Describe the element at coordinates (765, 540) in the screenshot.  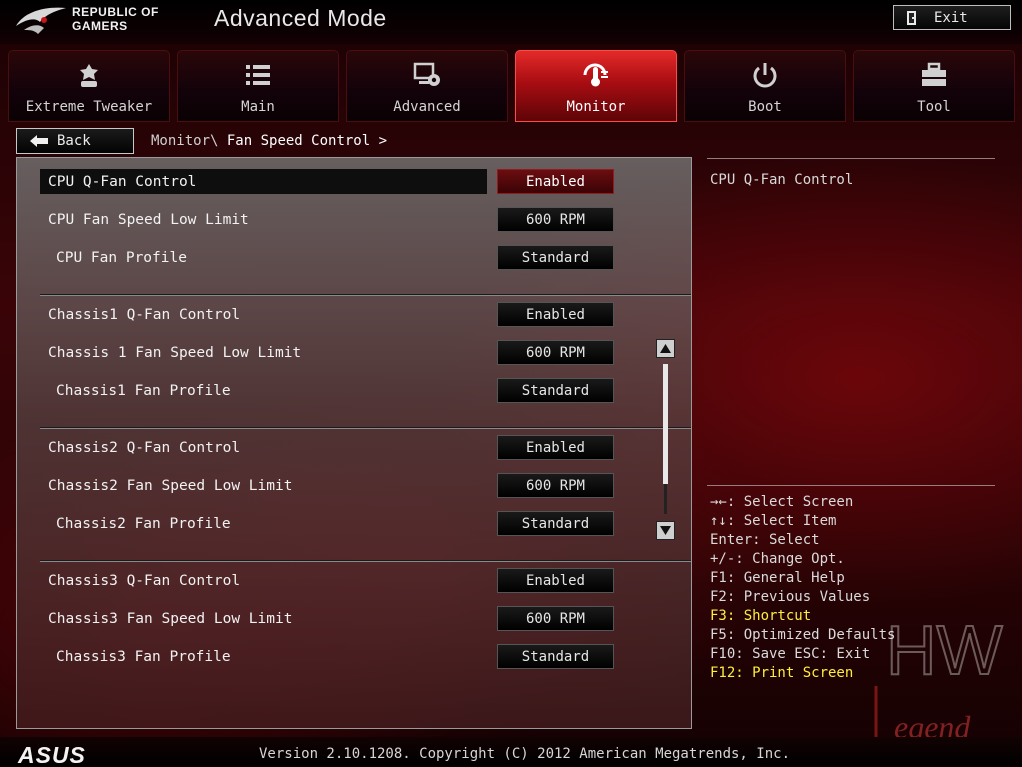
I see `hotkey-item: Enter: Select` at that location.